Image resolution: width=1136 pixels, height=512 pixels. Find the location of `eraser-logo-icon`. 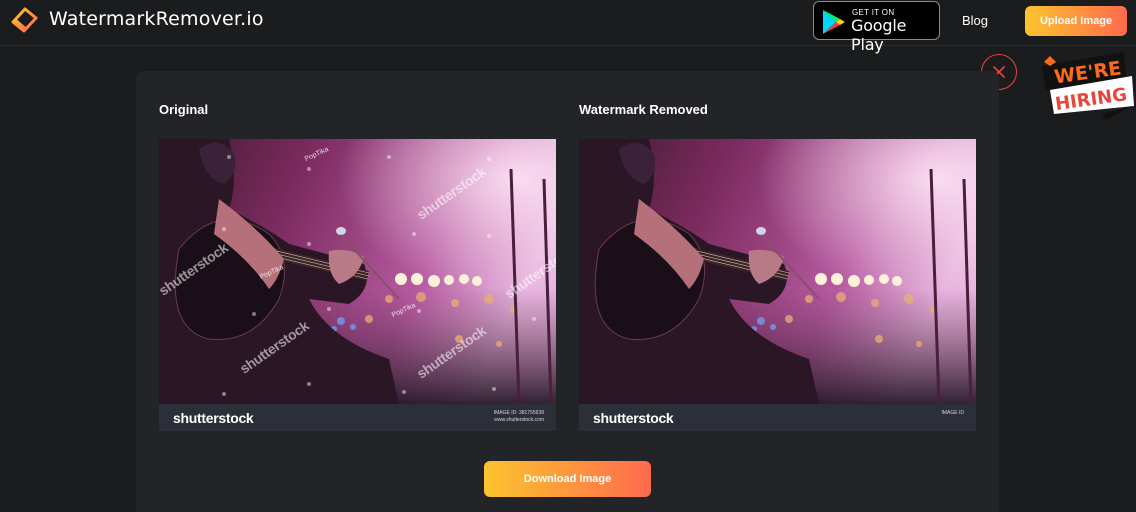

eraser-logo-icon is located at coordinates (23, 20).